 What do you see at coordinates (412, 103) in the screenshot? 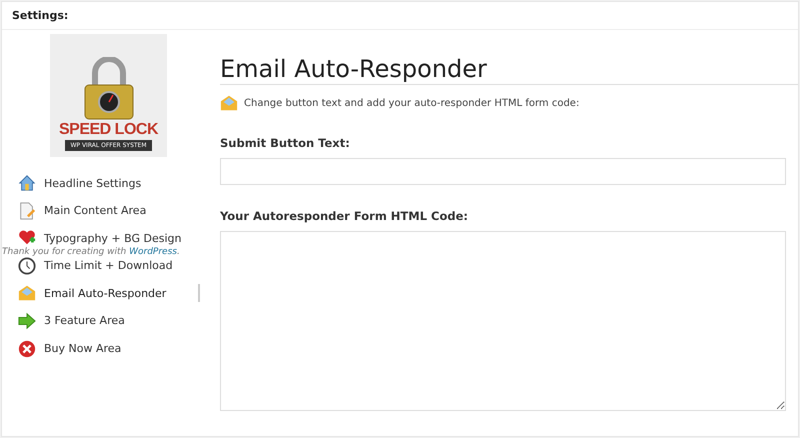
I see `instruction-text: Change button text and add your auto-responder HTML form code:` at bounding box center [412, 103].